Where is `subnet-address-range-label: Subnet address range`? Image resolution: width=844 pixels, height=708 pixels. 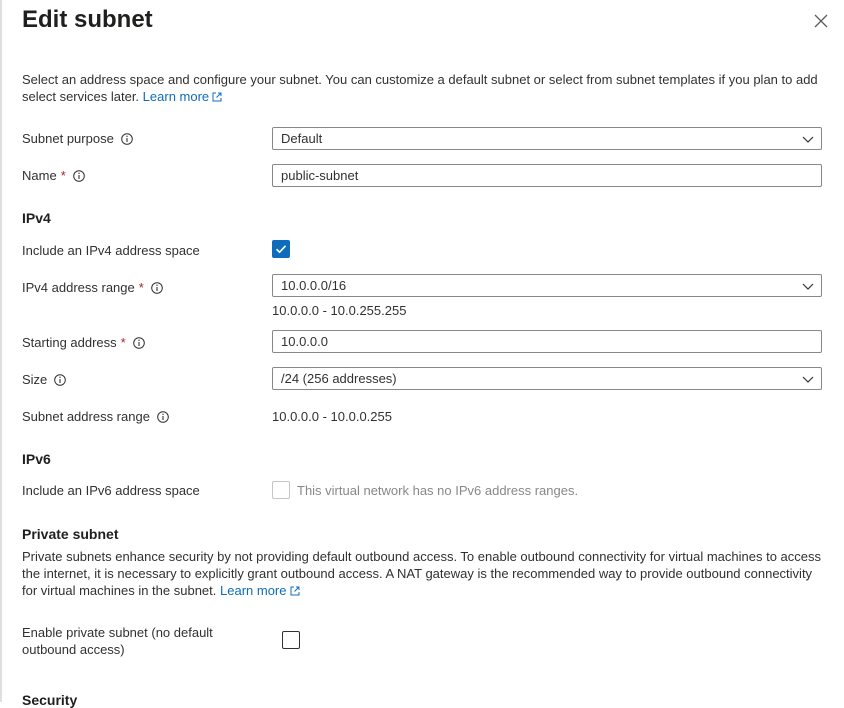
subnet-address-range-label: Subnet address range is located at coordinates (95, 416).